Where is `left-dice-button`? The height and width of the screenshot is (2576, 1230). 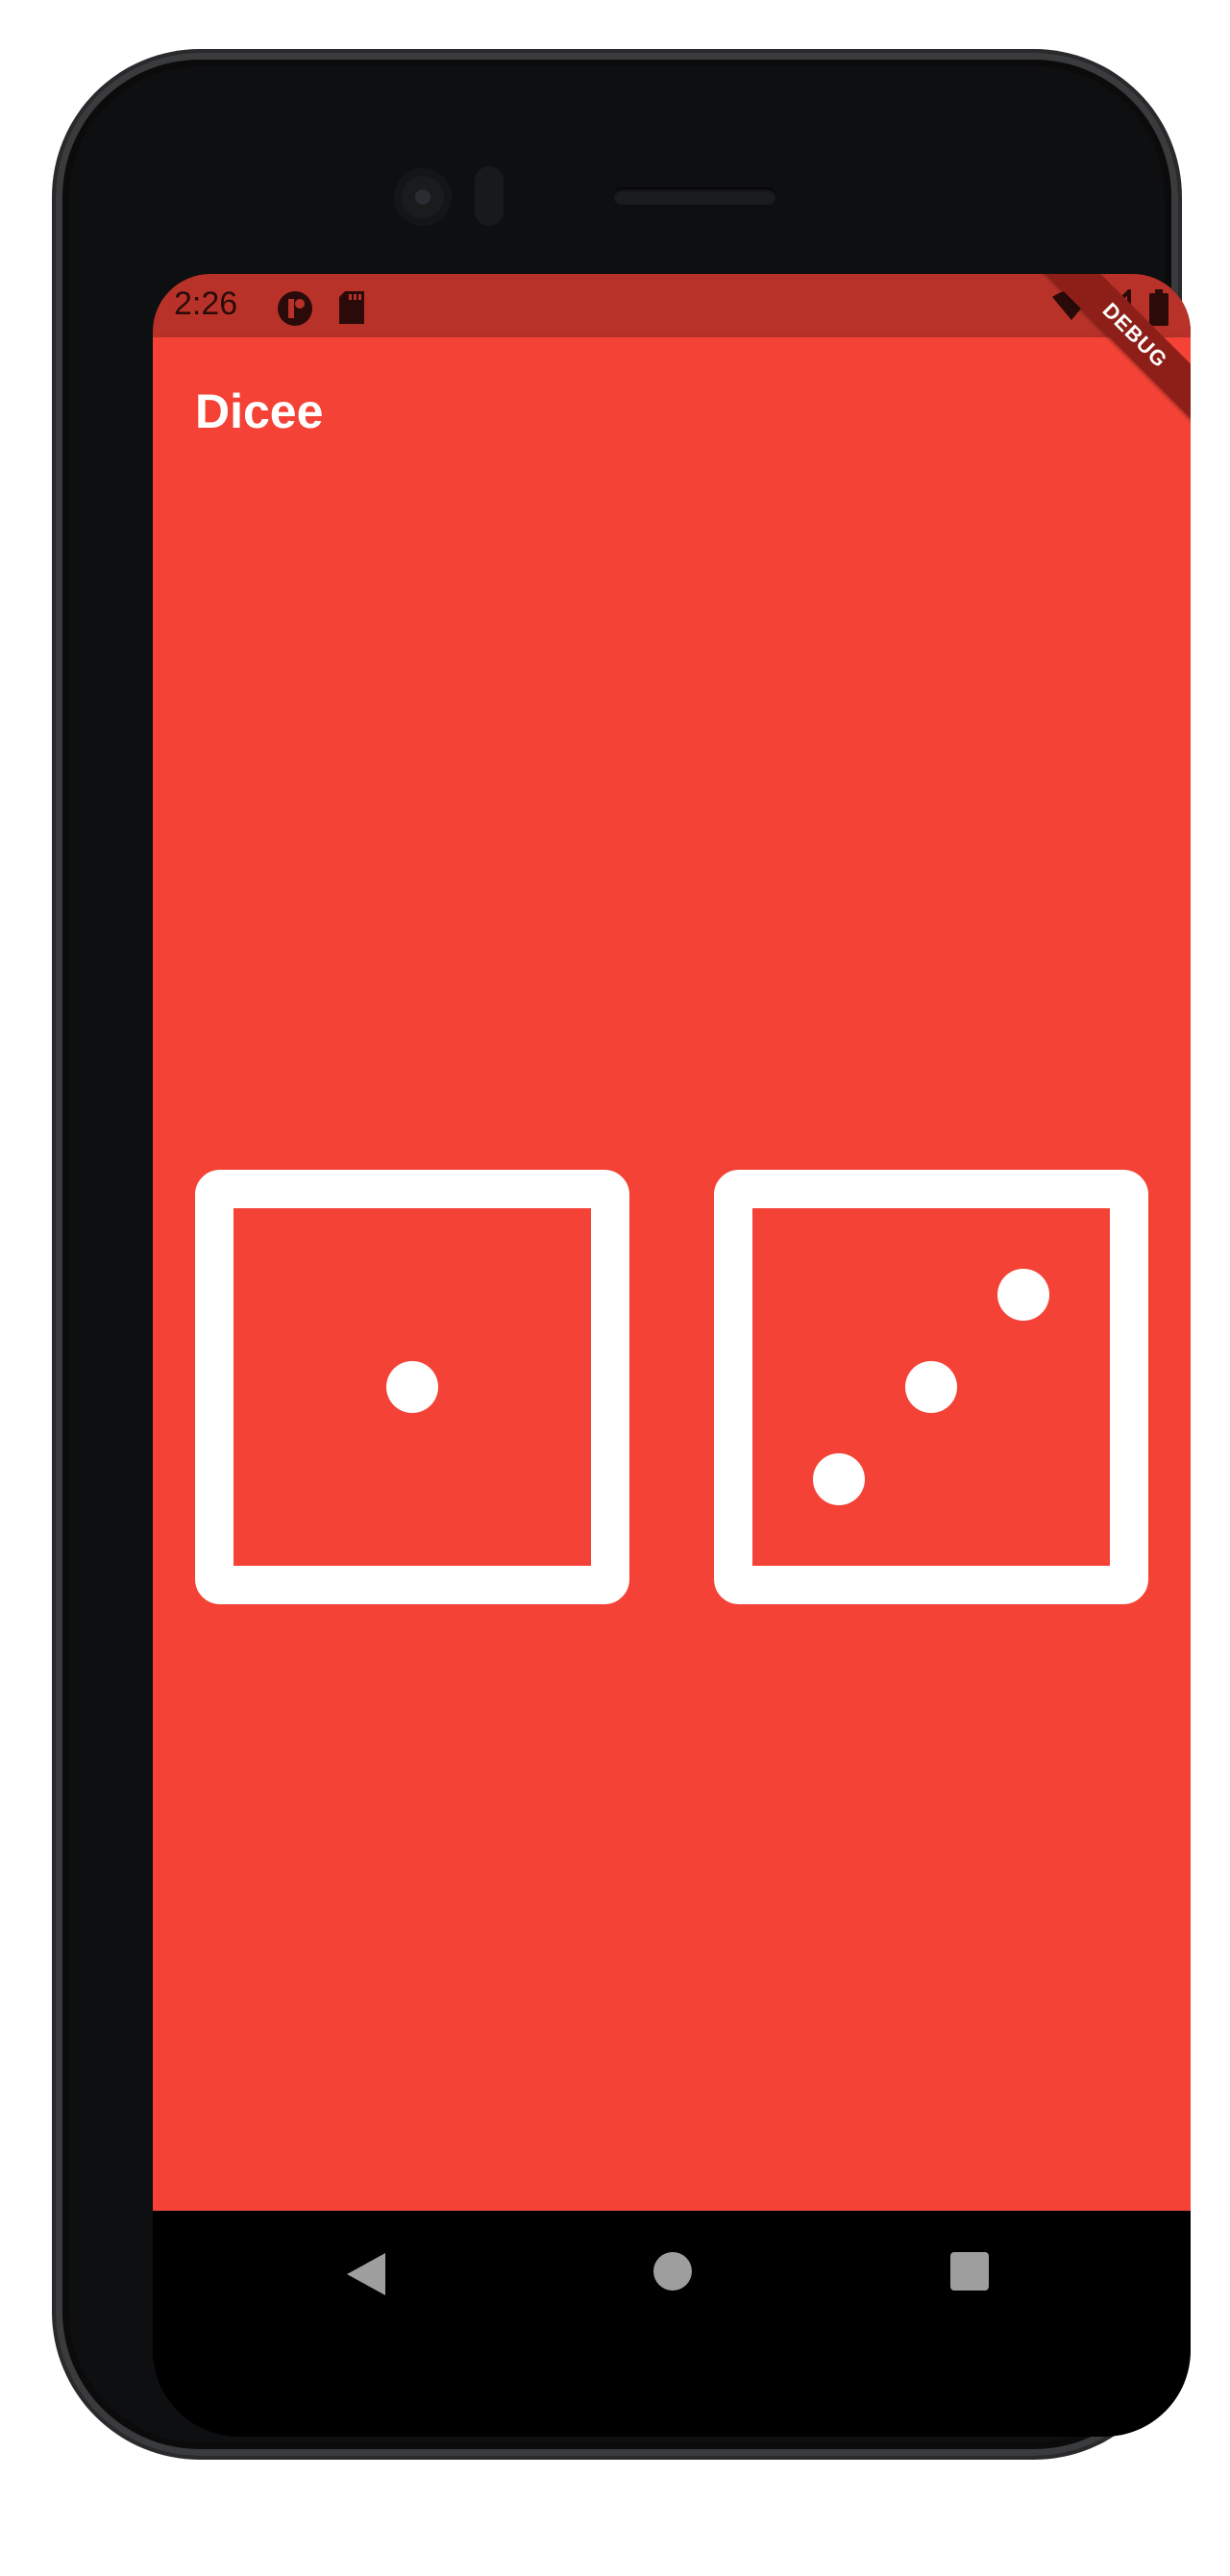 left-dice-button is located at coordinates (412, 1387).